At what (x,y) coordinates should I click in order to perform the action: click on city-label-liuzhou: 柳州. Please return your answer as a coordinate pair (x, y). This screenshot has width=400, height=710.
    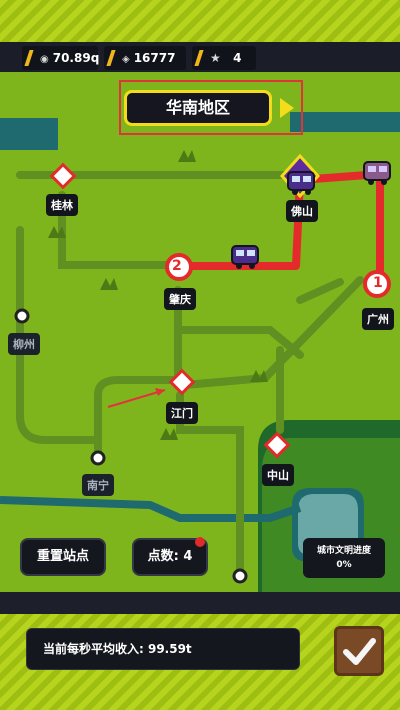
    Looking at the image, I should click on (24, 344).